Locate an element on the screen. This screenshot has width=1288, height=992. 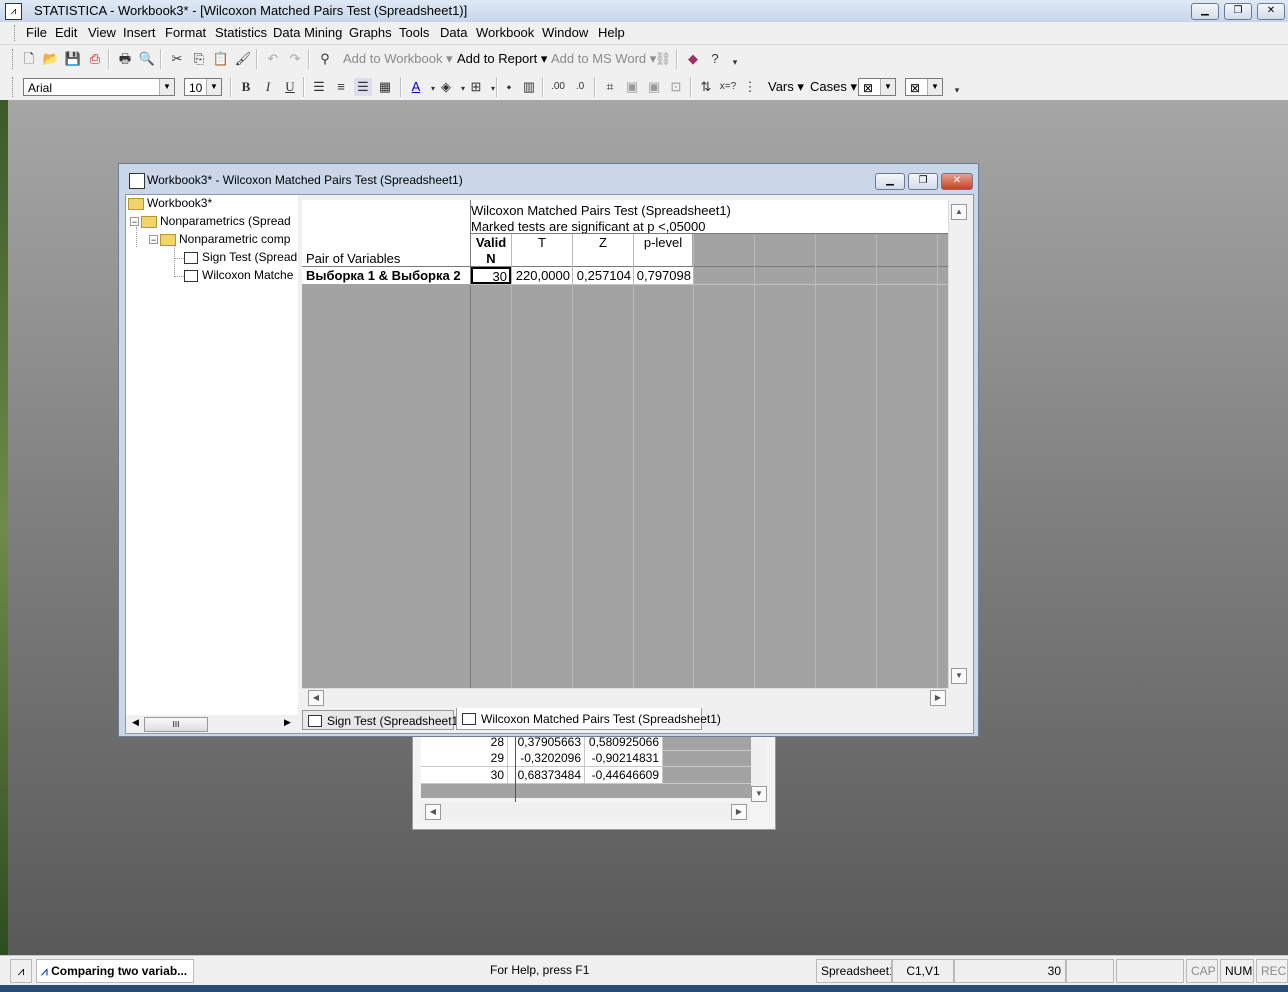
vars-menu: Vars ▾ is located at coordinates (786, 87).